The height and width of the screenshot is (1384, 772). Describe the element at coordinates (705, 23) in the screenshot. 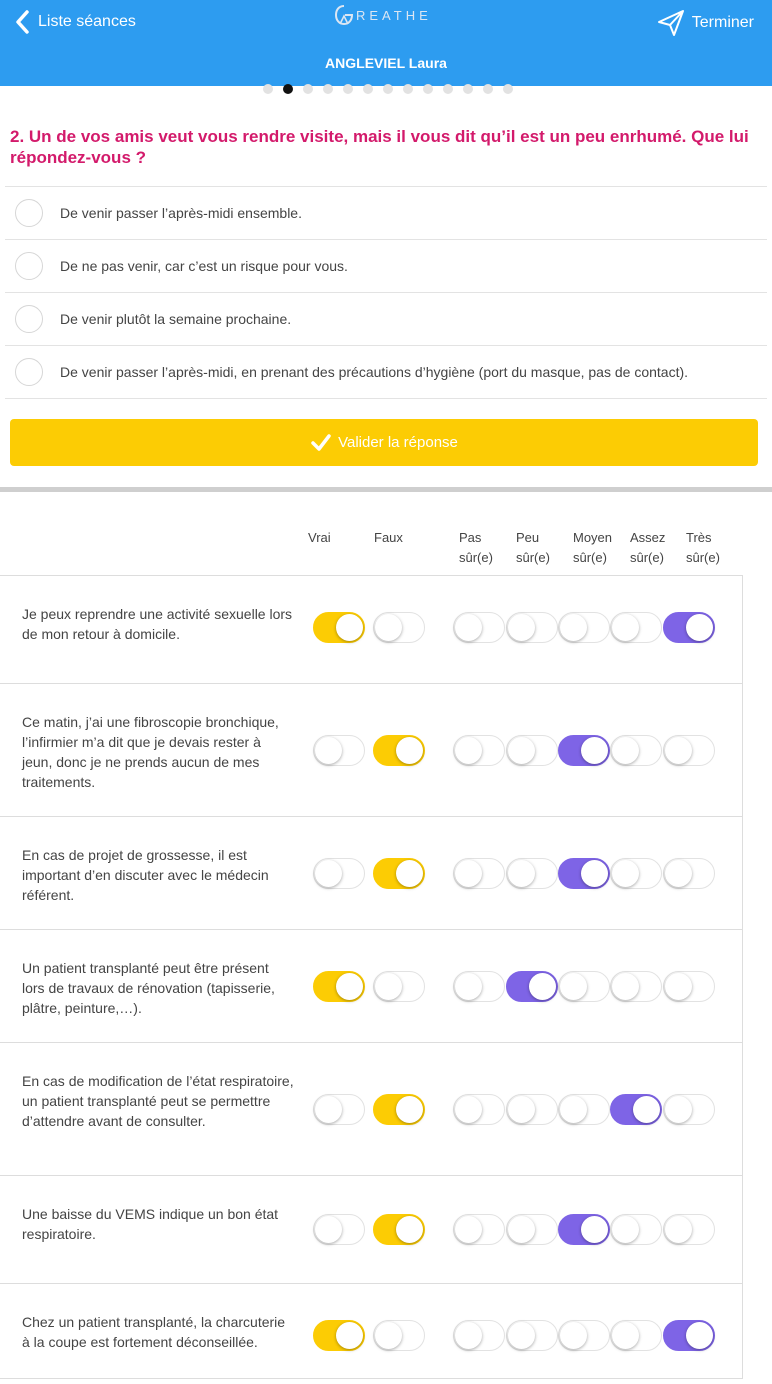

I see `finish-button: Terminer` at that location.